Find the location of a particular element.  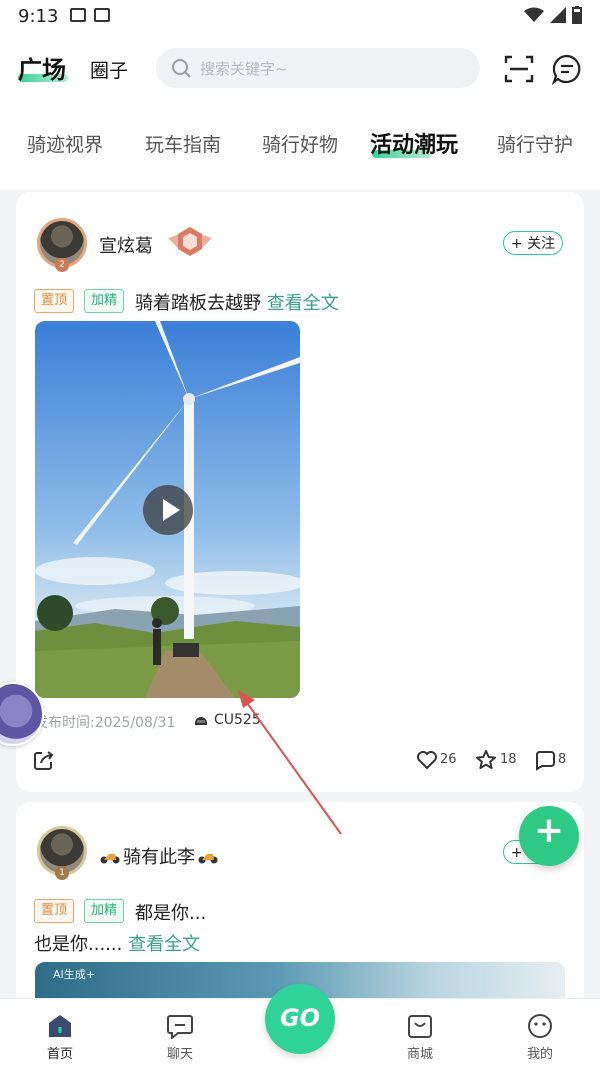

nav-home-label: 首页 is located at coordinates (59, 1054).